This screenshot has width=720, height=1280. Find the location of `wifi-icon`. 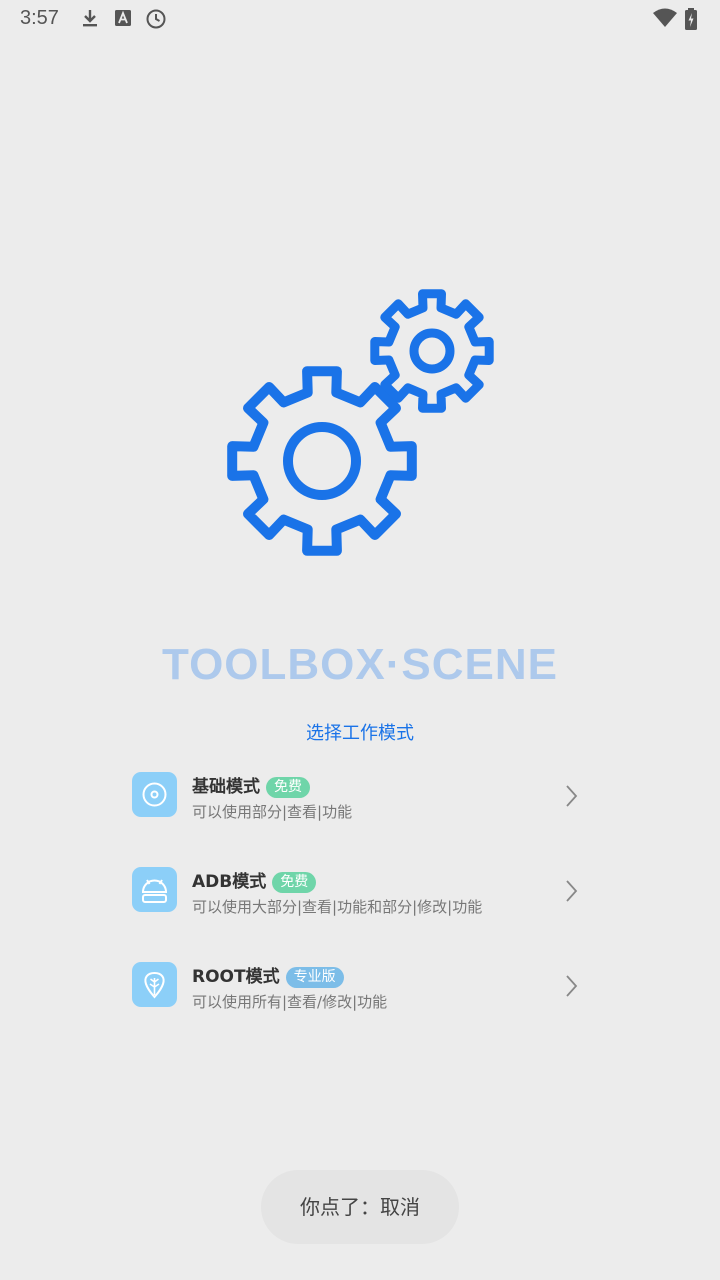

wifi-icon is located at coordinates (665, 17).